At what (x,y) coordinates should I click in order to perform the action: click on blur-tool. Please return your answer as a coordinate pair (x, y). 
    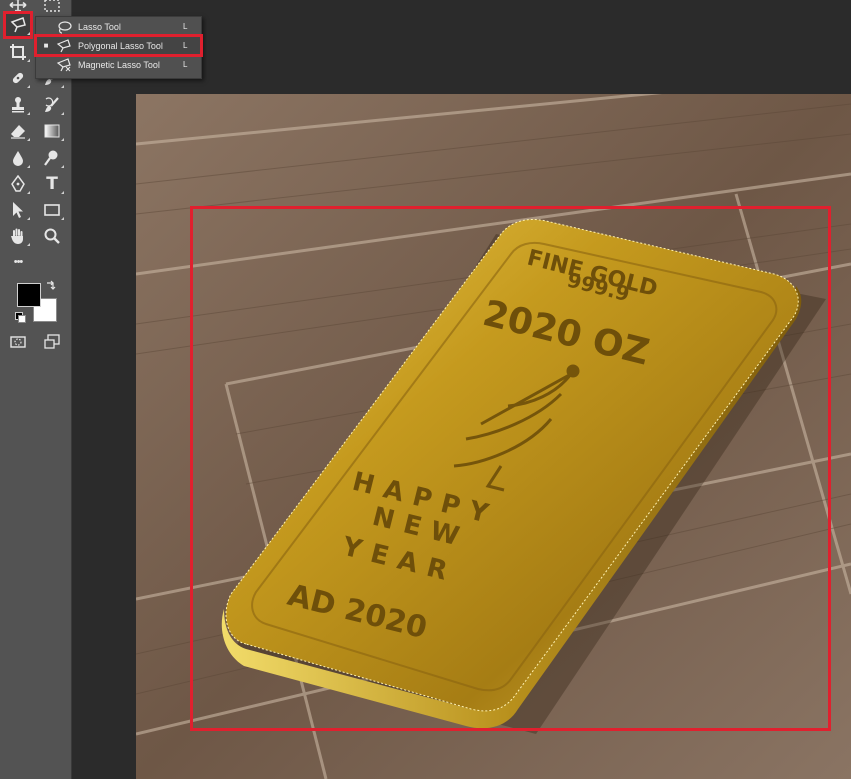
    Looking at the image, I should click on (18, 158).